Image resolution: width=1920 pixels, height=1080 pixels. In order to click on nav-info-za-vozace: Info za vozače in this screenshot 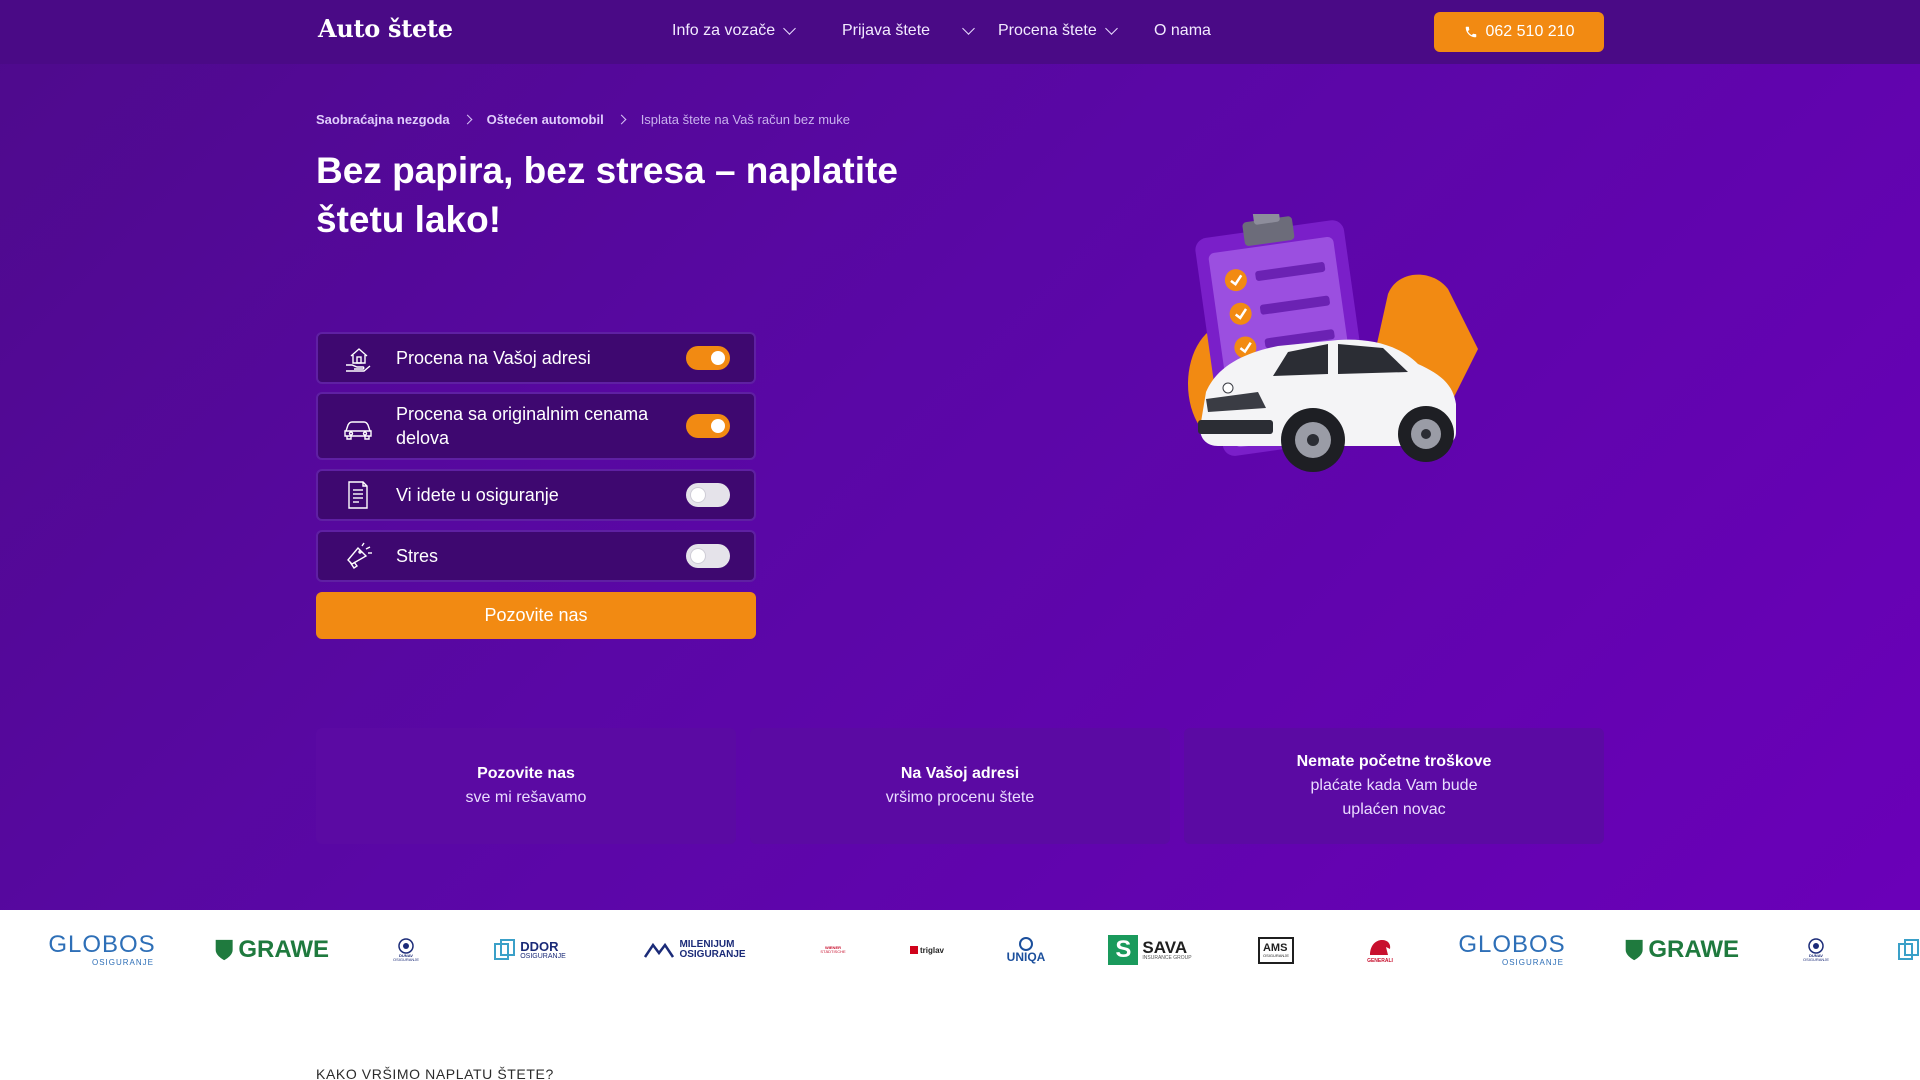, I will do `click(734, 31)`.